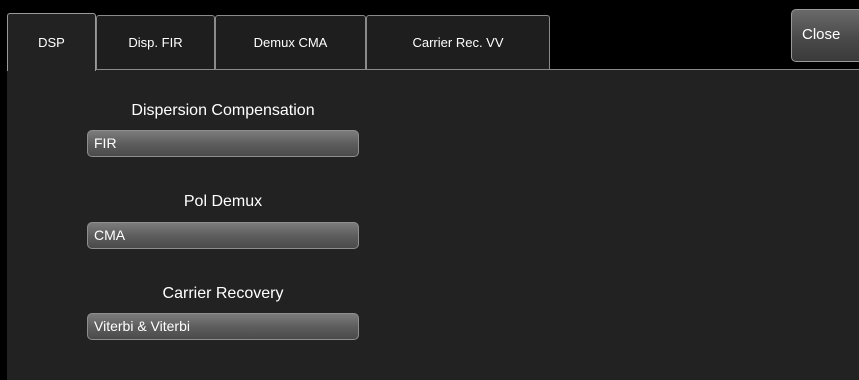  I want to click on carrier-recovery-label: Carrier Recovery, so click(223, 293).